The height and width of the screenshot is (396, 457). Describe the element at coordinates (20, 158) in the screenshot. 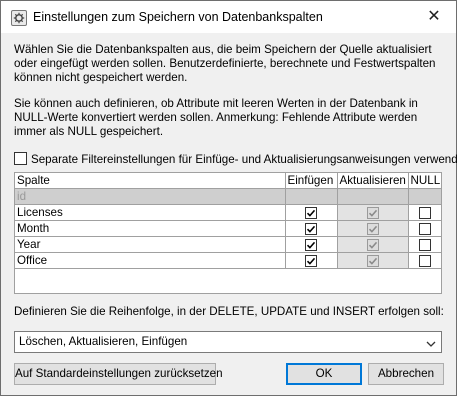

I see `separate-filter-checkbox` at that location.